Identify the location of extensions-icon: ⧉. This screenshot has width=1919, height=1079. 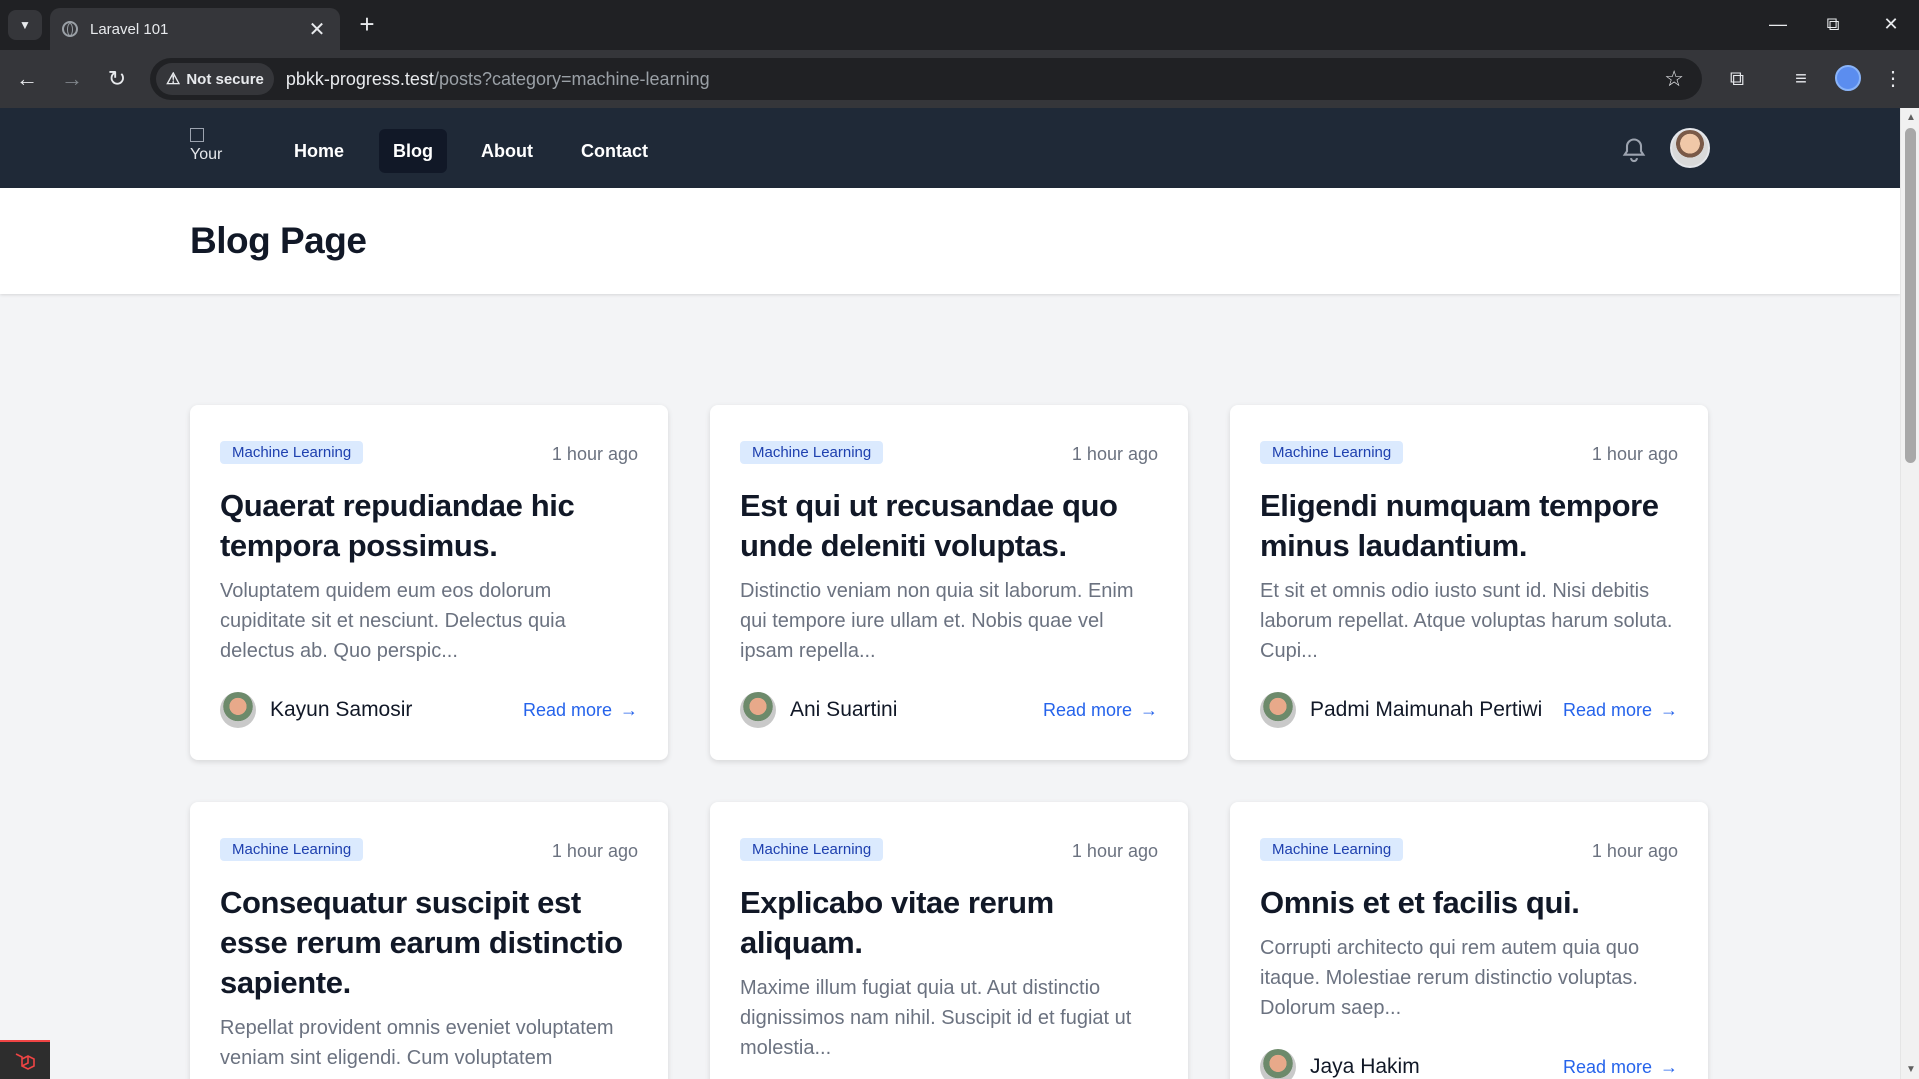
(1737, 79).